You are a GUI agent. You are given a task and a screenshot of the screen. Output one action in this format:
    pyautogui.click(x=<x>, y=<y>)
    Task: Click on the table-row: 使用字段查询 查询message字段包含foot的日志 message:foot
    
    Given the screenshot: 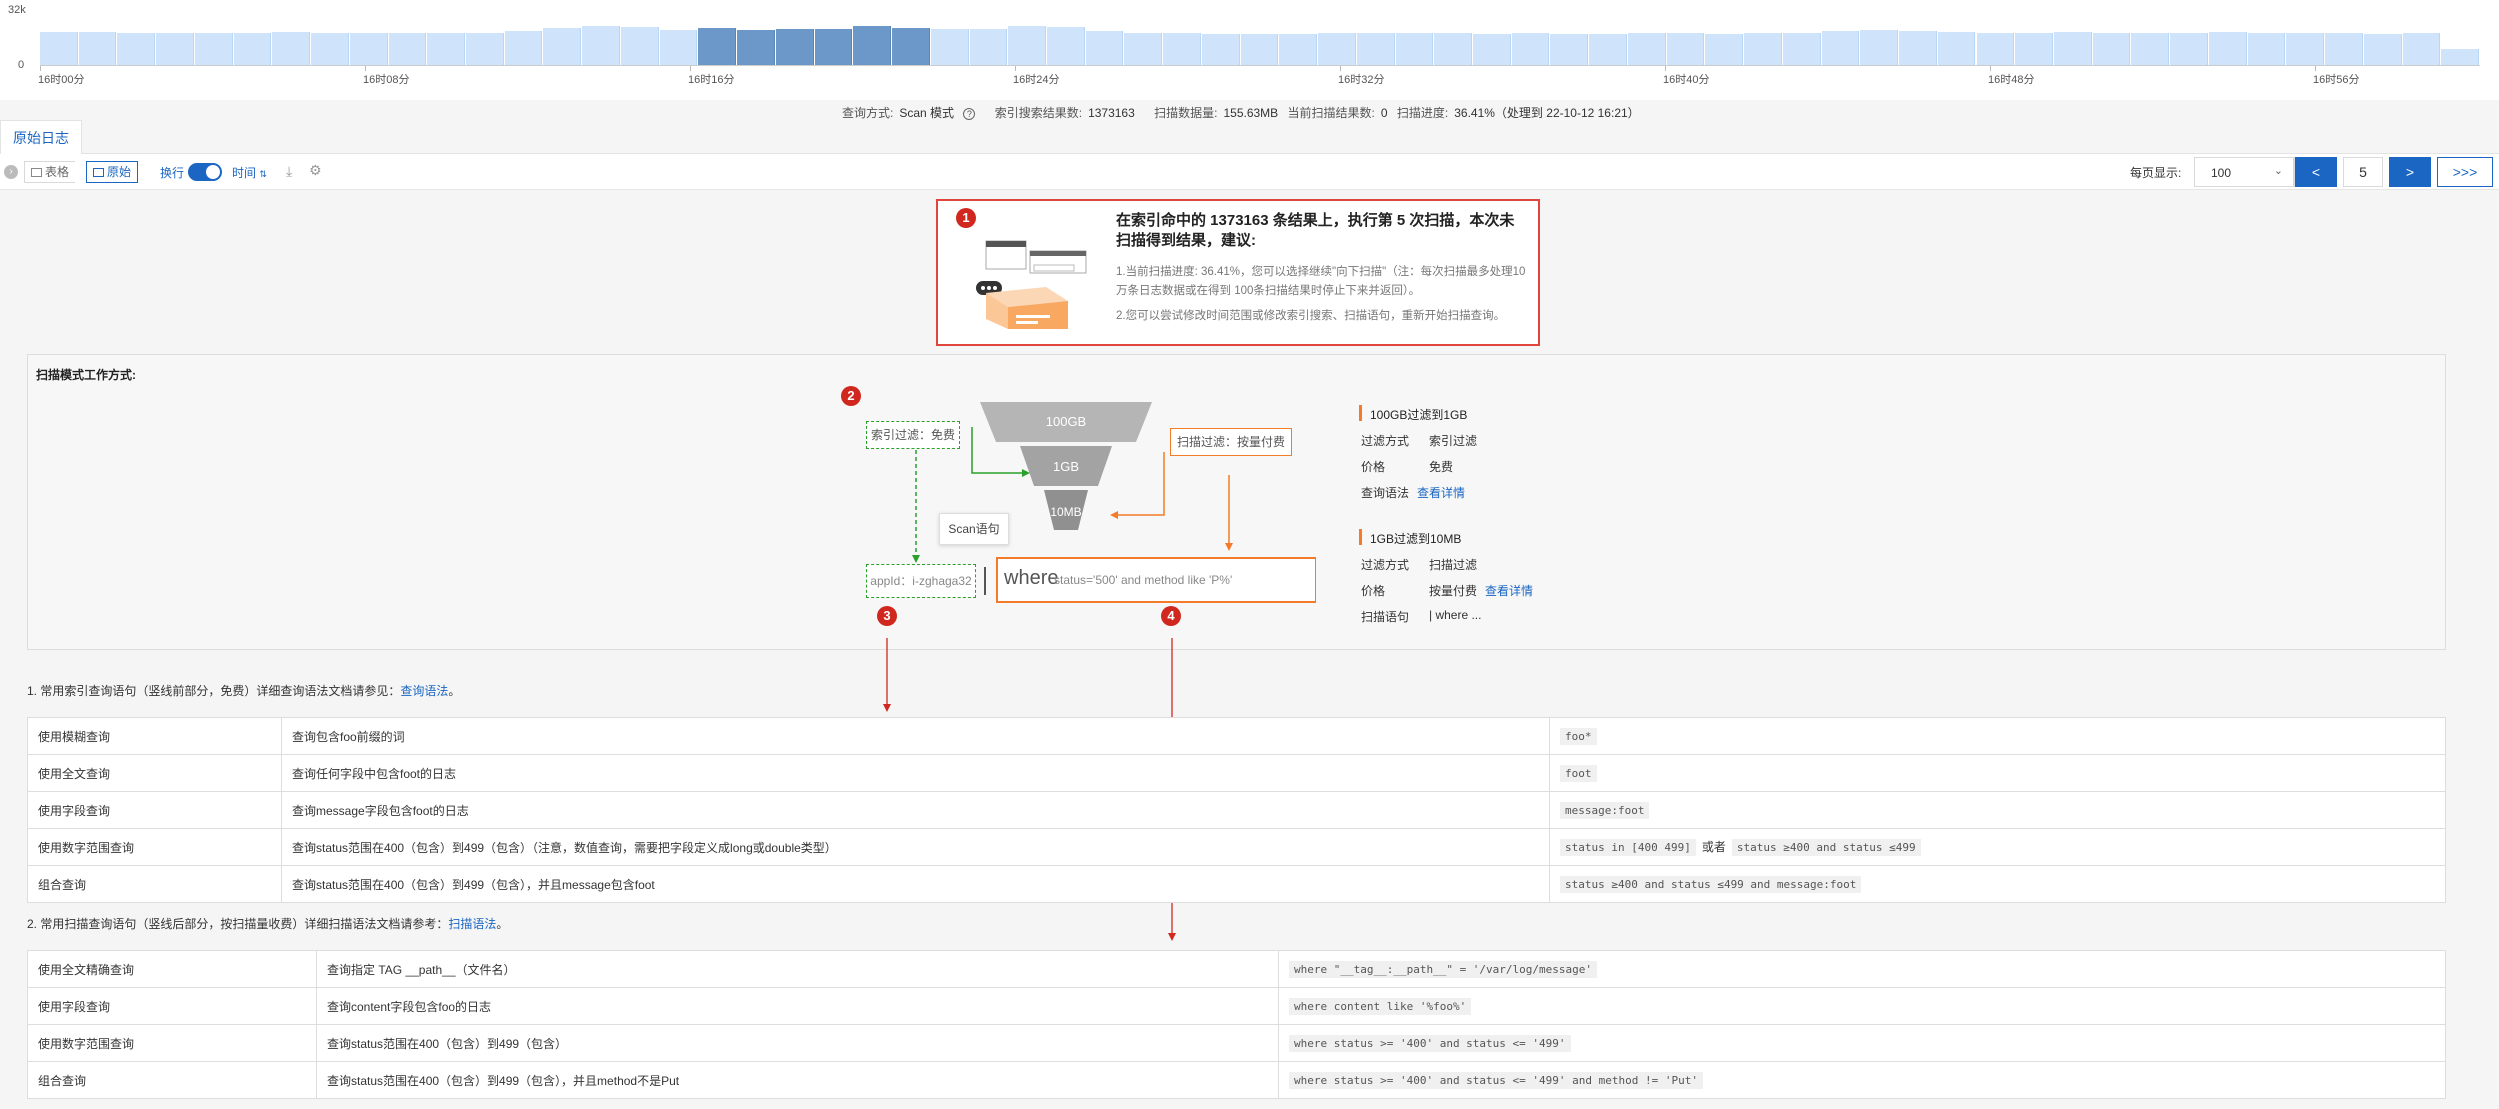 What is the action you would take?
    pyautogui.click(x=1236, y=810)
    